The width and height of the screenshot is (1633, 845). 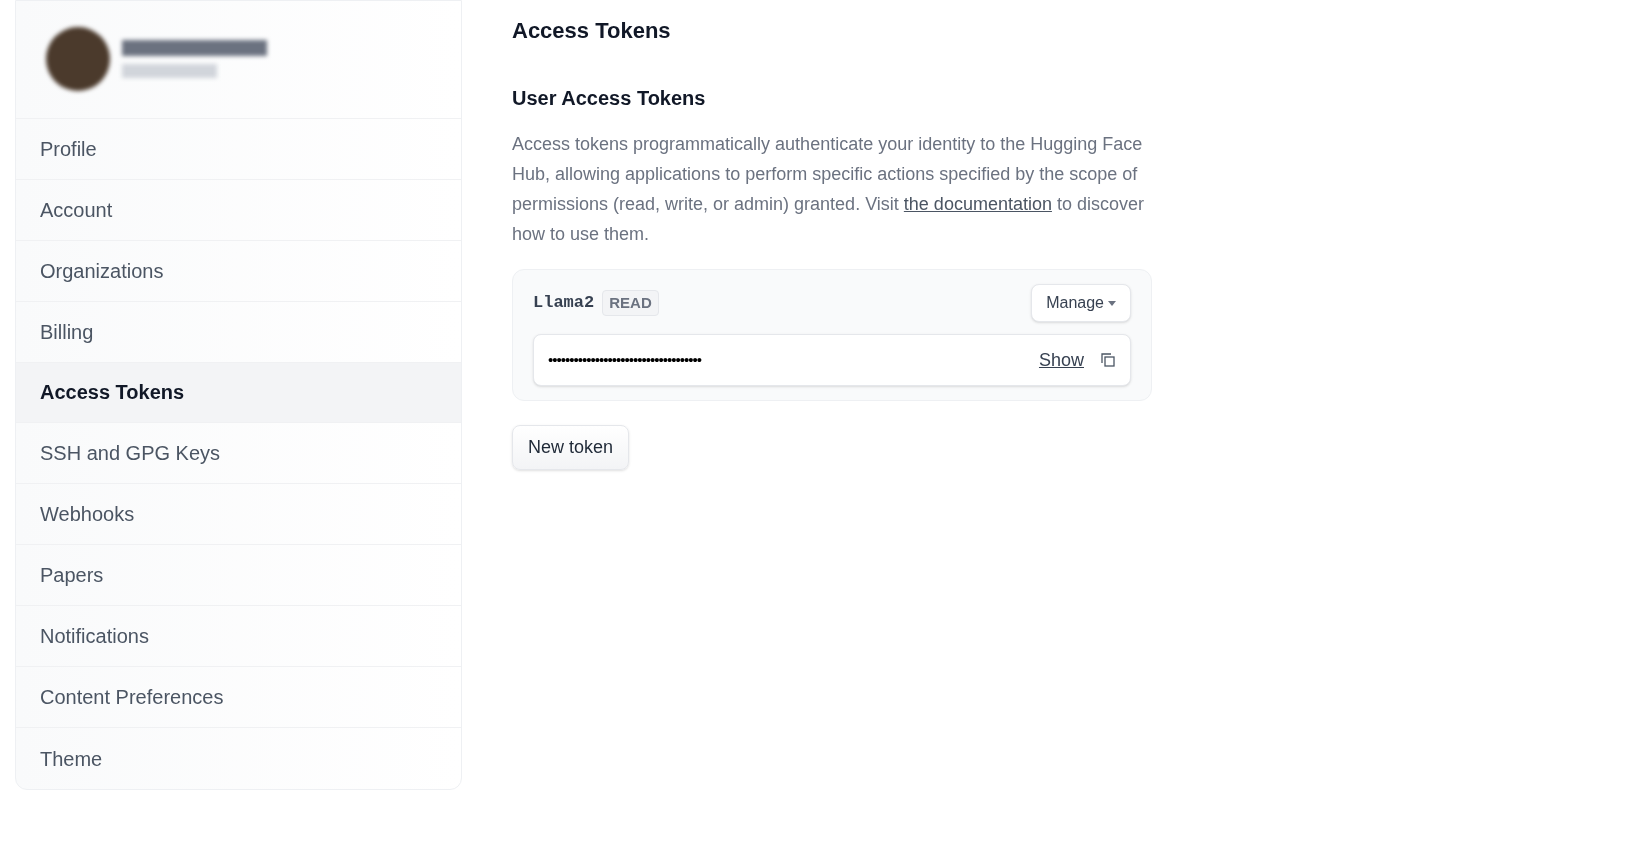 I want to click on sidebar-item: Papers, so click(x=238, y=576).